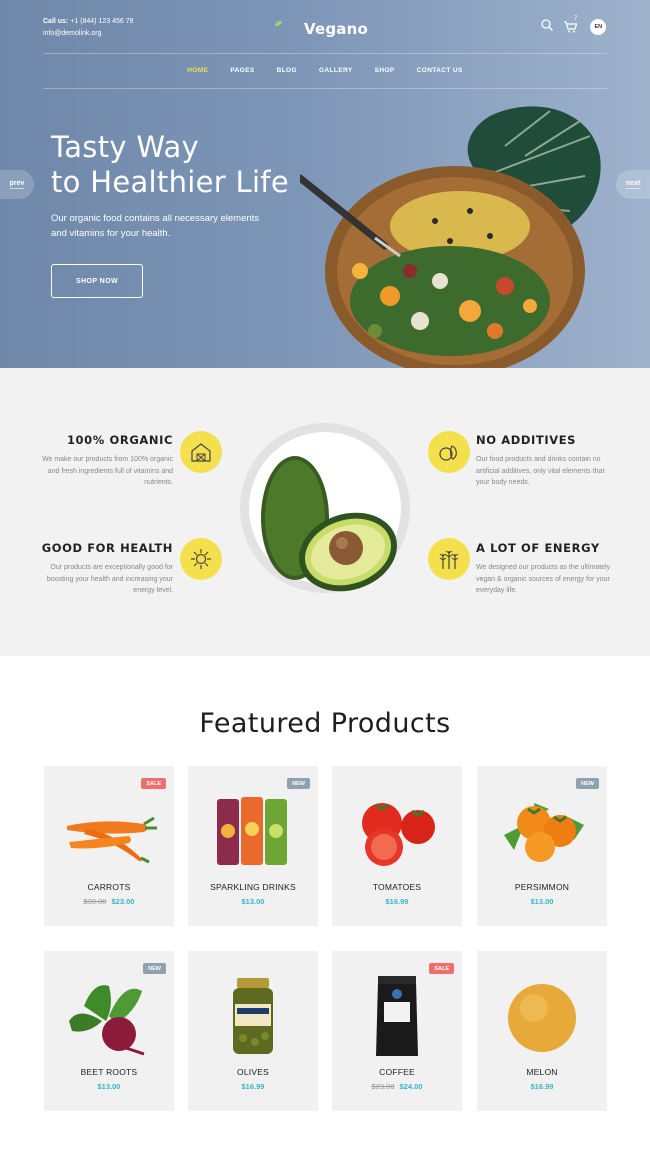 This screenshot has width=650, height=1158. I want to click on carrots-image, so click(109, 831).